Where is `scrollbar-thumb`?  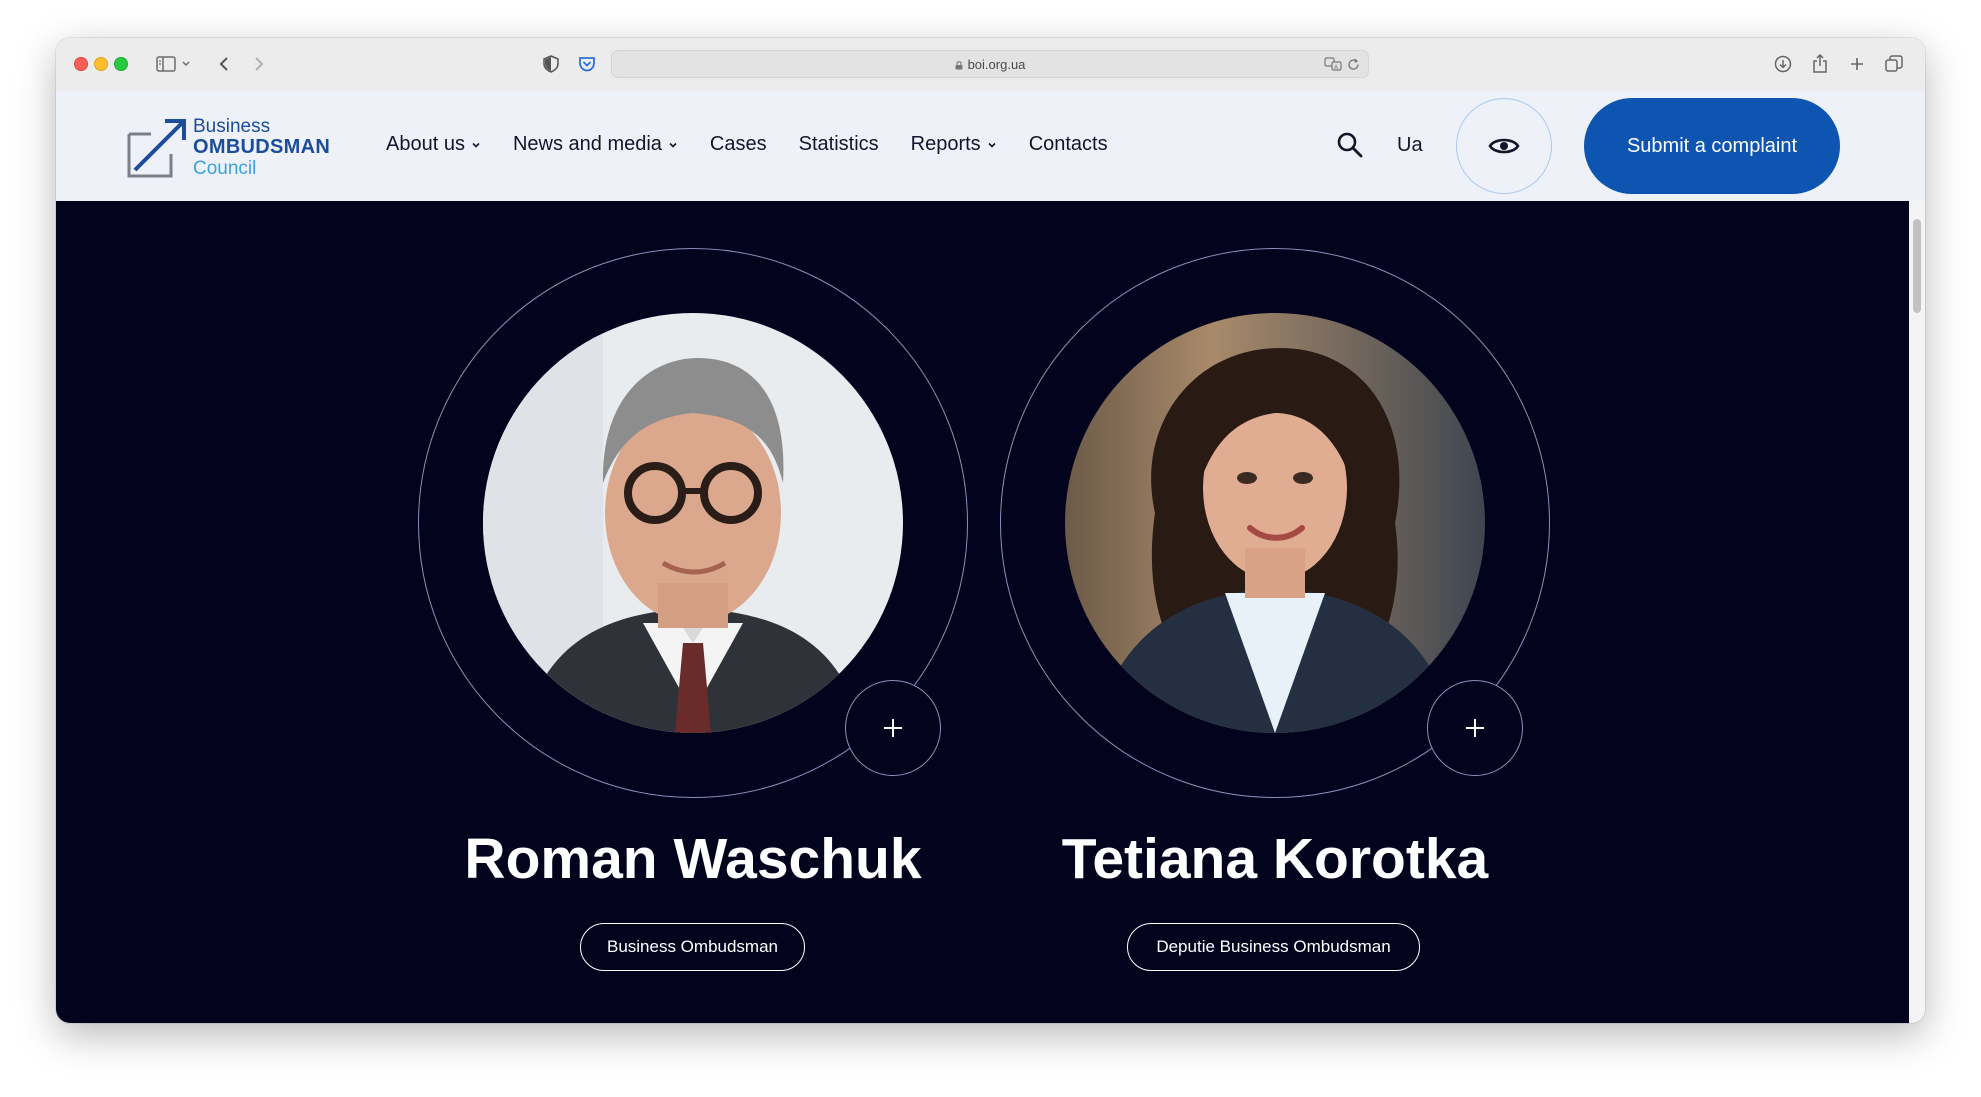 scrollbar-thumb is located at coordinates (1917, 266).